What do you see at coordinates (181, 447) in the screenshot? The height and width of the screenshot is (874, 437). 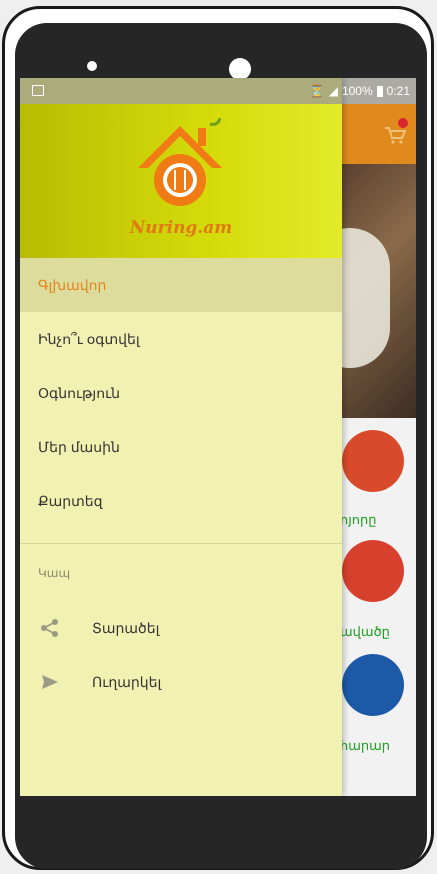 I see `menu-item-about: Մեր մասին` at bounding box center [181, 447].